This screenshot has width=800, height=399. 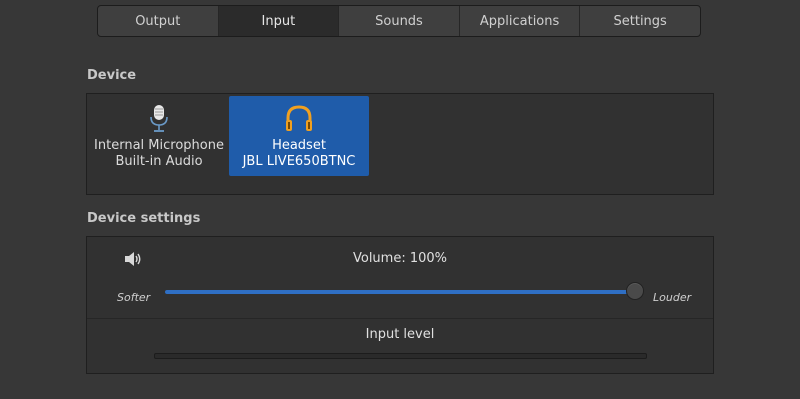 What do you see at coordinates (299, 161) in the screenshot?
I see `device-subtitle: JBL LIVE650BTNC` at bounding box center [299, 161].